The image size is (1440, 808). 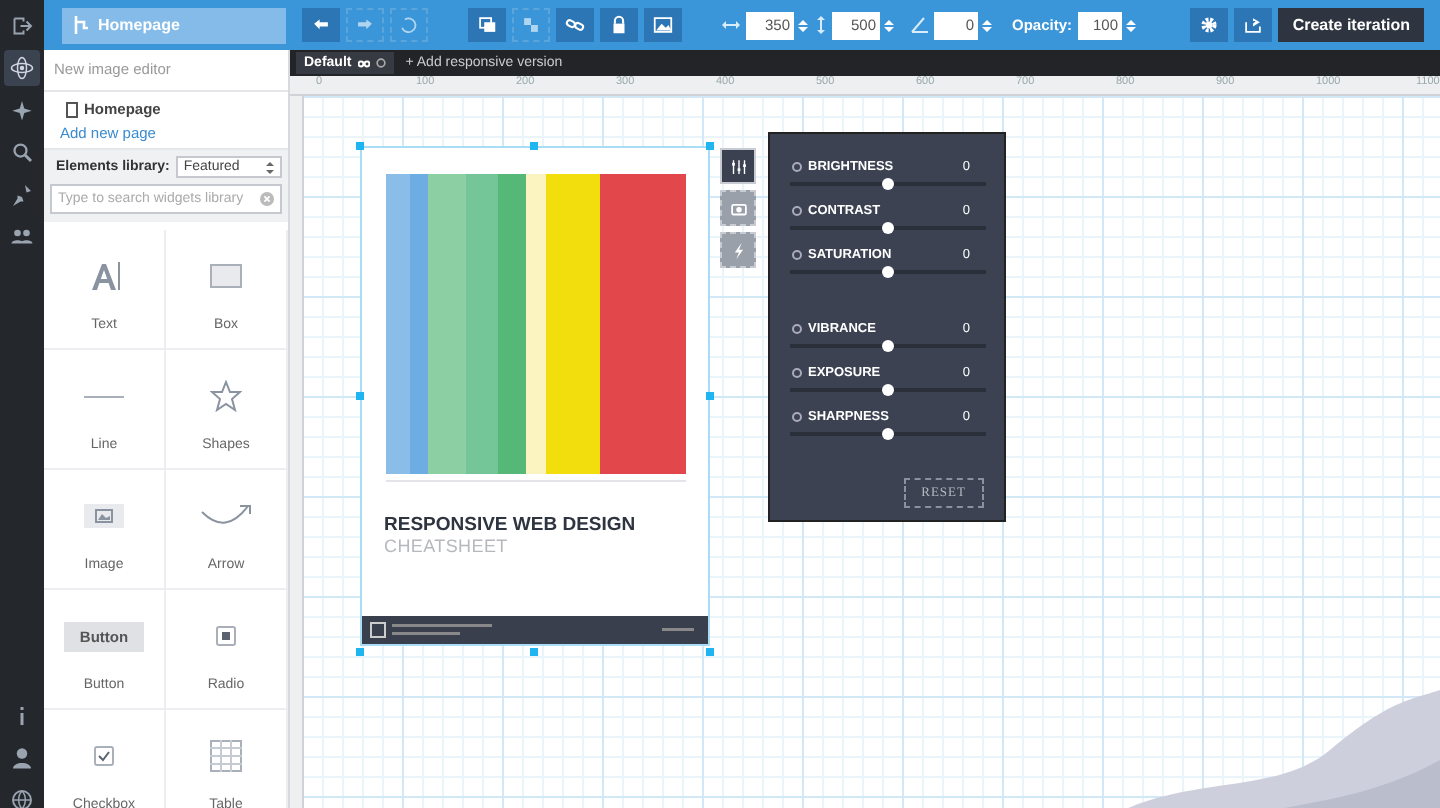 I want to click on poster-subtitle: CHEATSHEET, so click(x=447, y=546).